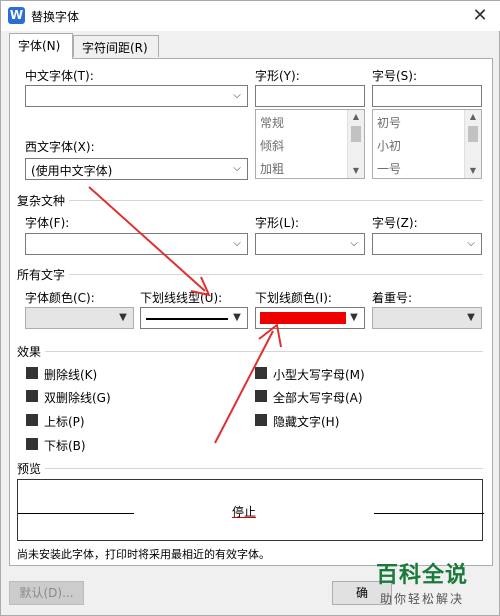 The height and width of the screenshot is (616, 500). Describe the element at coordinates (277, 223) in the screenshot. I see `complex-style-label: 字形(L):` at that location.